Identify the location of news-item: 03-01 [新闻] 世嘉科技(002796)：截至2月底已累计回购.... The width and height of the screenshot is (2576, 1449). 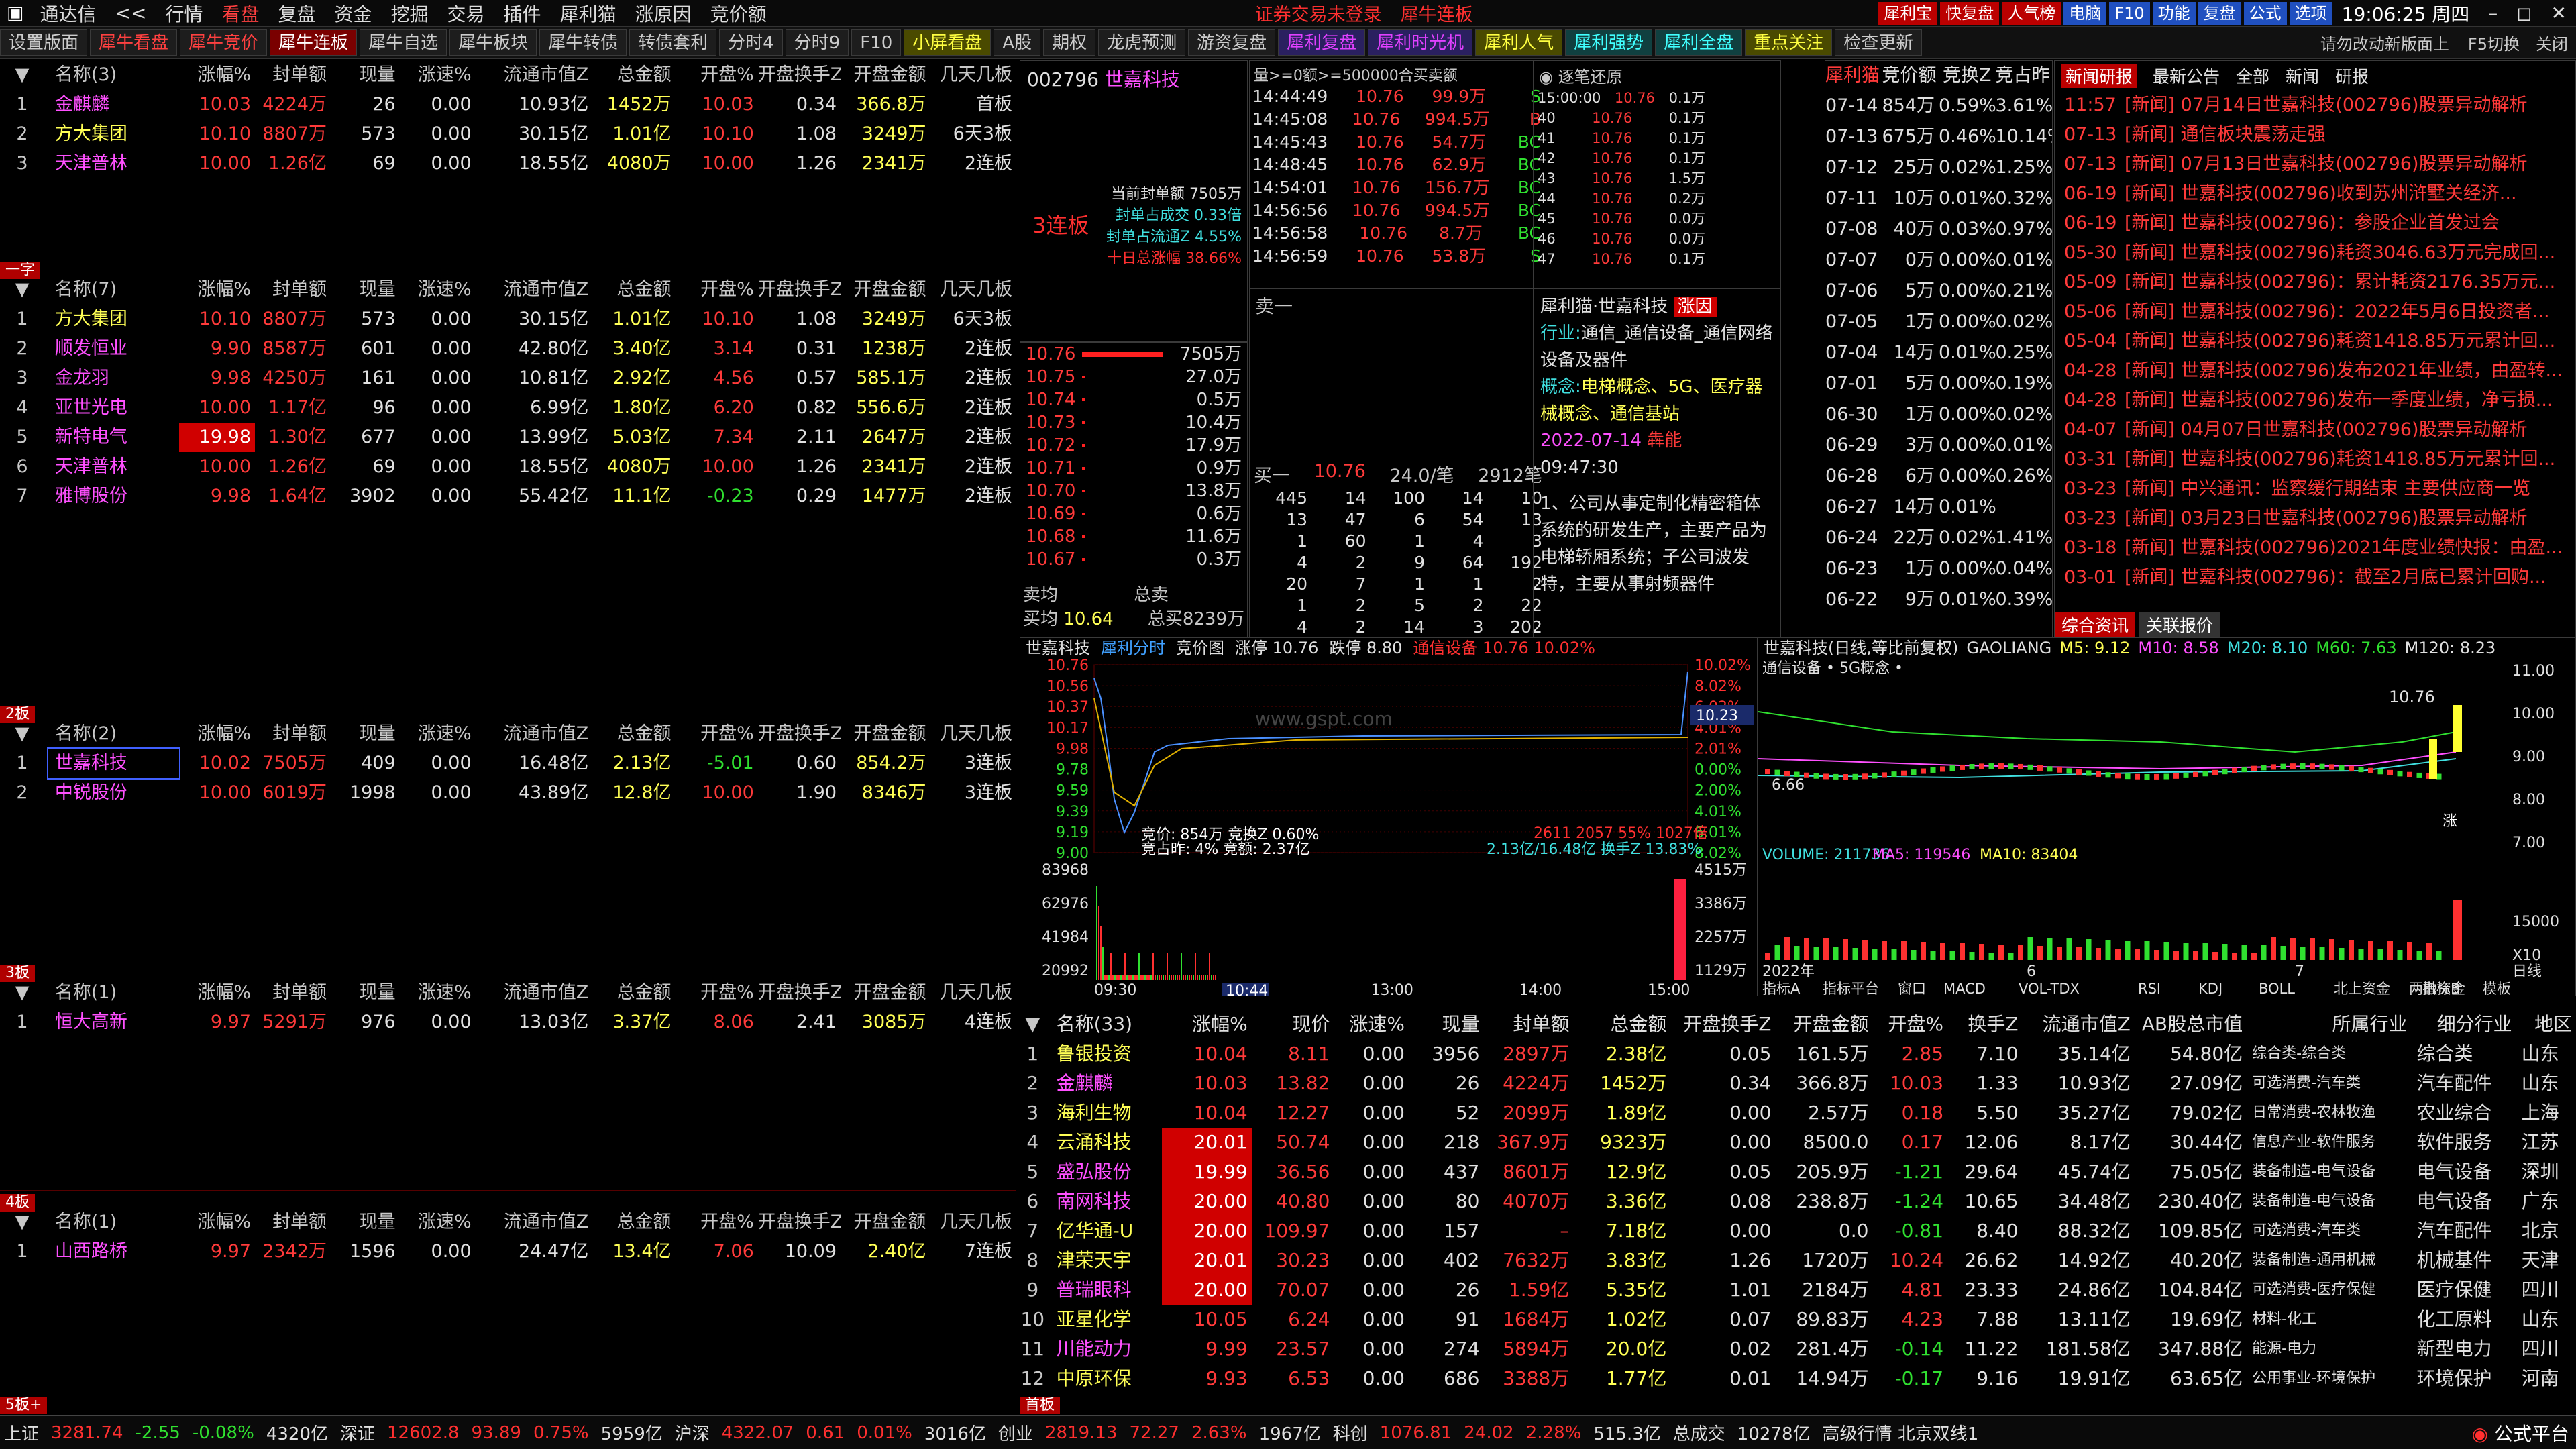
(2315, 577).